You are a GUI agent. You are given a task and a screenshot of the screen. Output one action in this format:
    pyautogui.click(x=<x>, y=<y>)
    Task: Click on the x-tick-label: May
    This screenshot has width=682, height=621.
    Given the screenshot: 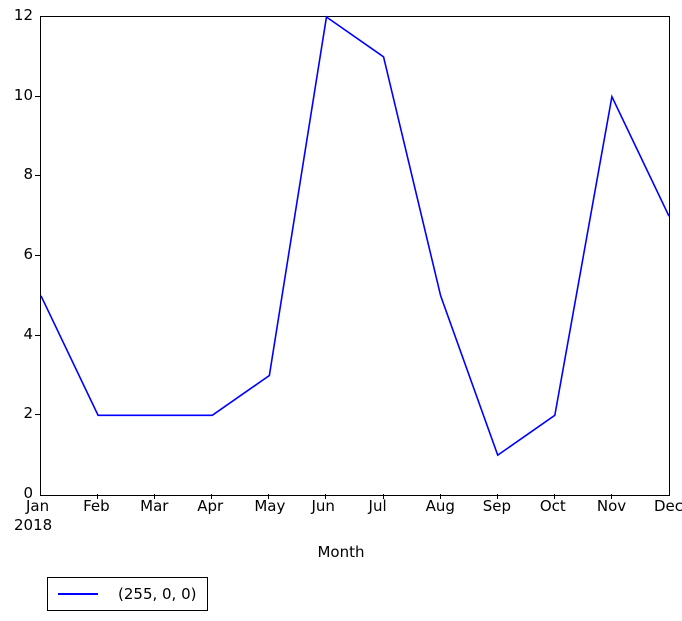 What is the action you would take?
    pyautogui.click(x=270, y=506)
    